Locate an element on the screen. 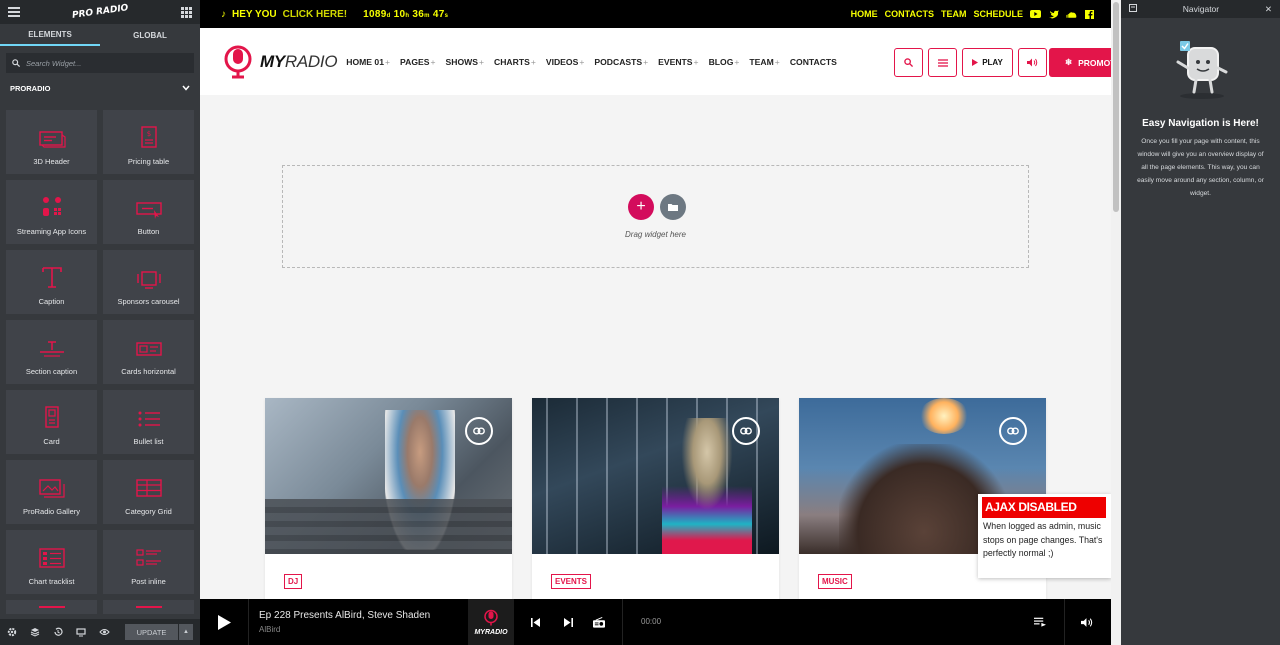  layers-icon is located at coordinates (35, 632).